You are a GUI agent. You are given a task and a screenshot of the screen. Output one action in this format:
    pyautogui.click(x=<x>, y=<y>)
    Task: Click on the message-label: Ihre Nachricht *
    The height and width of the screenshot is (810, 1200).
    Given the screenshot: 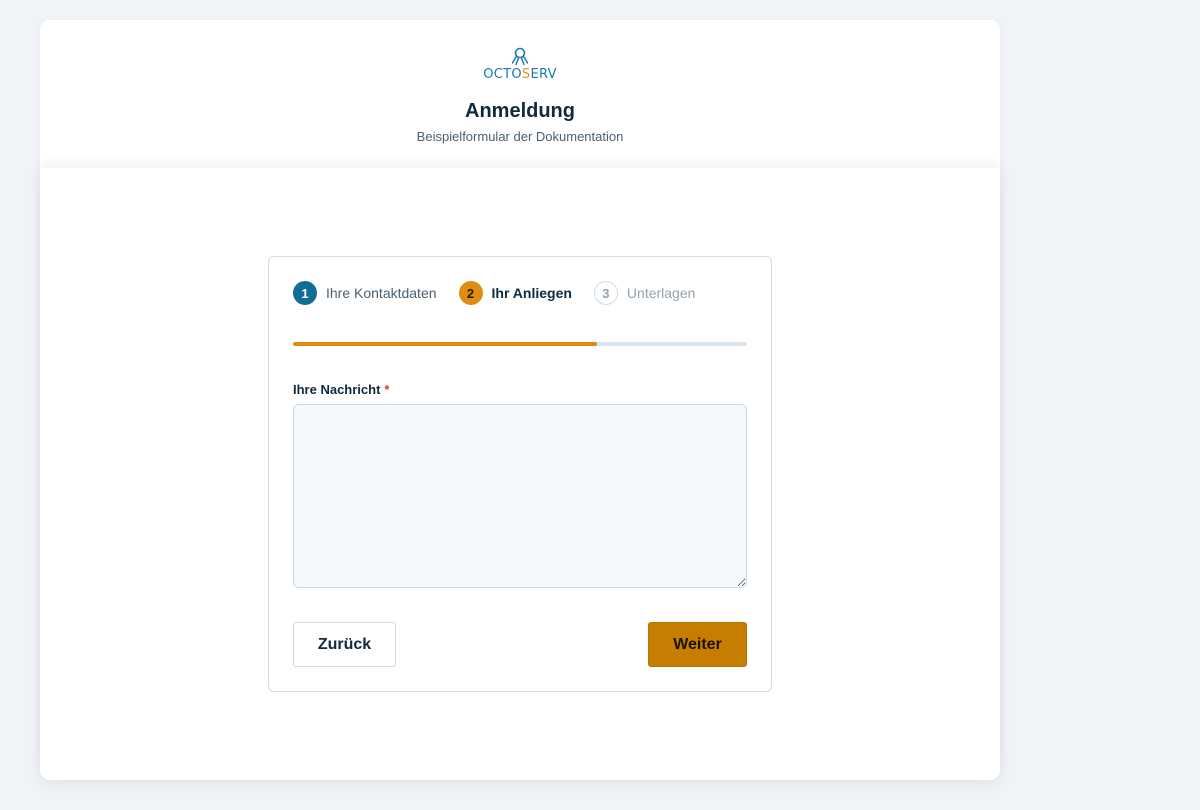 What is the action you would take?
    pyautogui.click(x=341, y=389)
    